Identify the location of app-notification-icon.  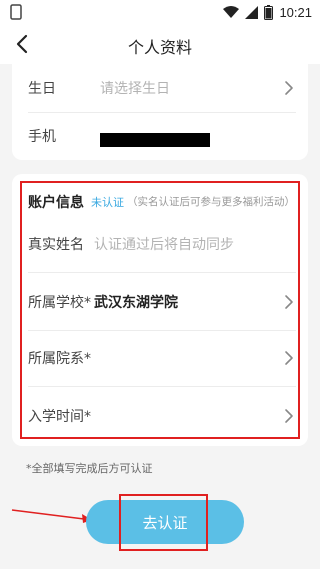
(16, 12).